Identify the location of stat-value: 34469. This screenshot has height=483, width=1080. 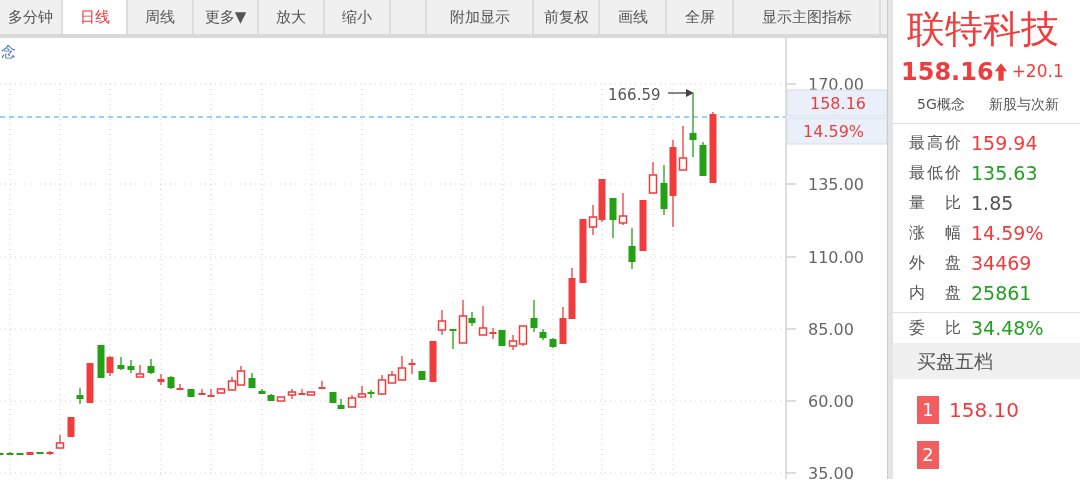
(1001, 263).